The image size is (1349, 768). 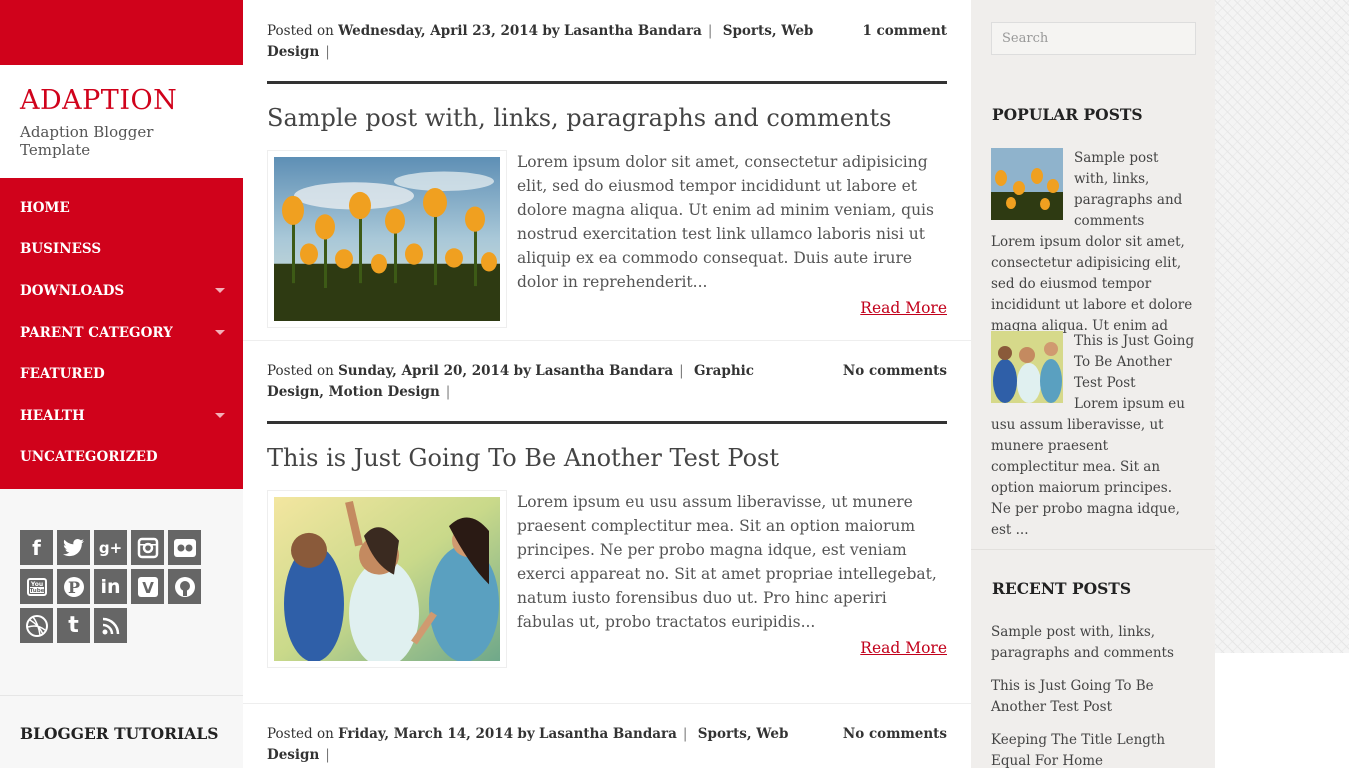 I want to click on post-date: Friday, March 14, 2014, so click(x=425, y=734).